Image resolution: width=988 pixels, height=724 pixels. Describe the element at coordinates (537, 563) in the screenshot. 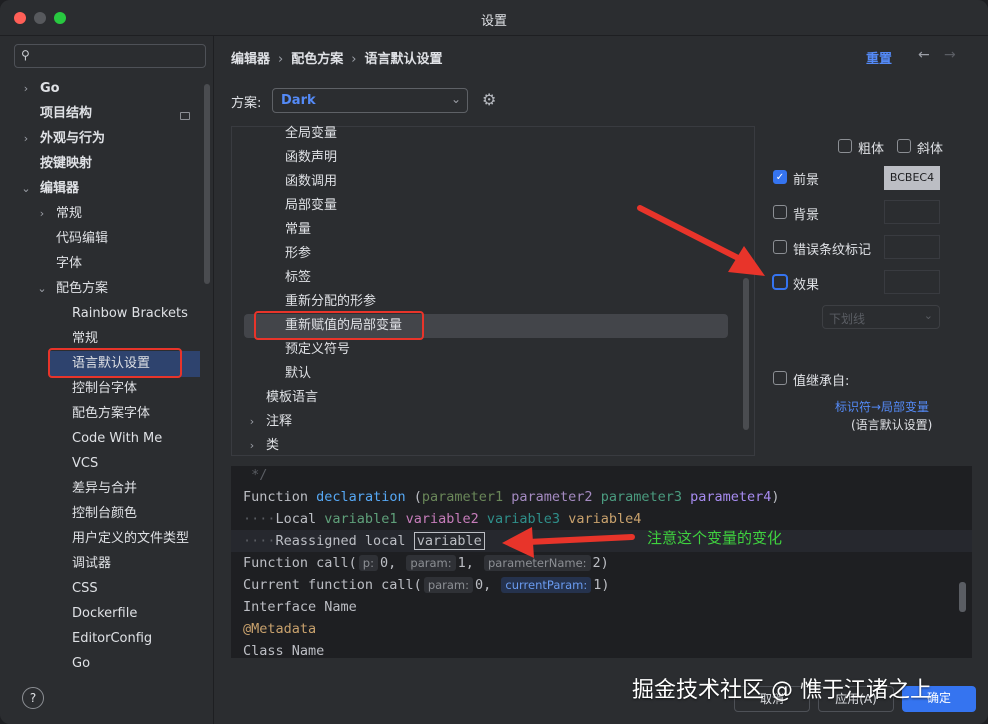

I see `param-hint: parameterName:` at that location.